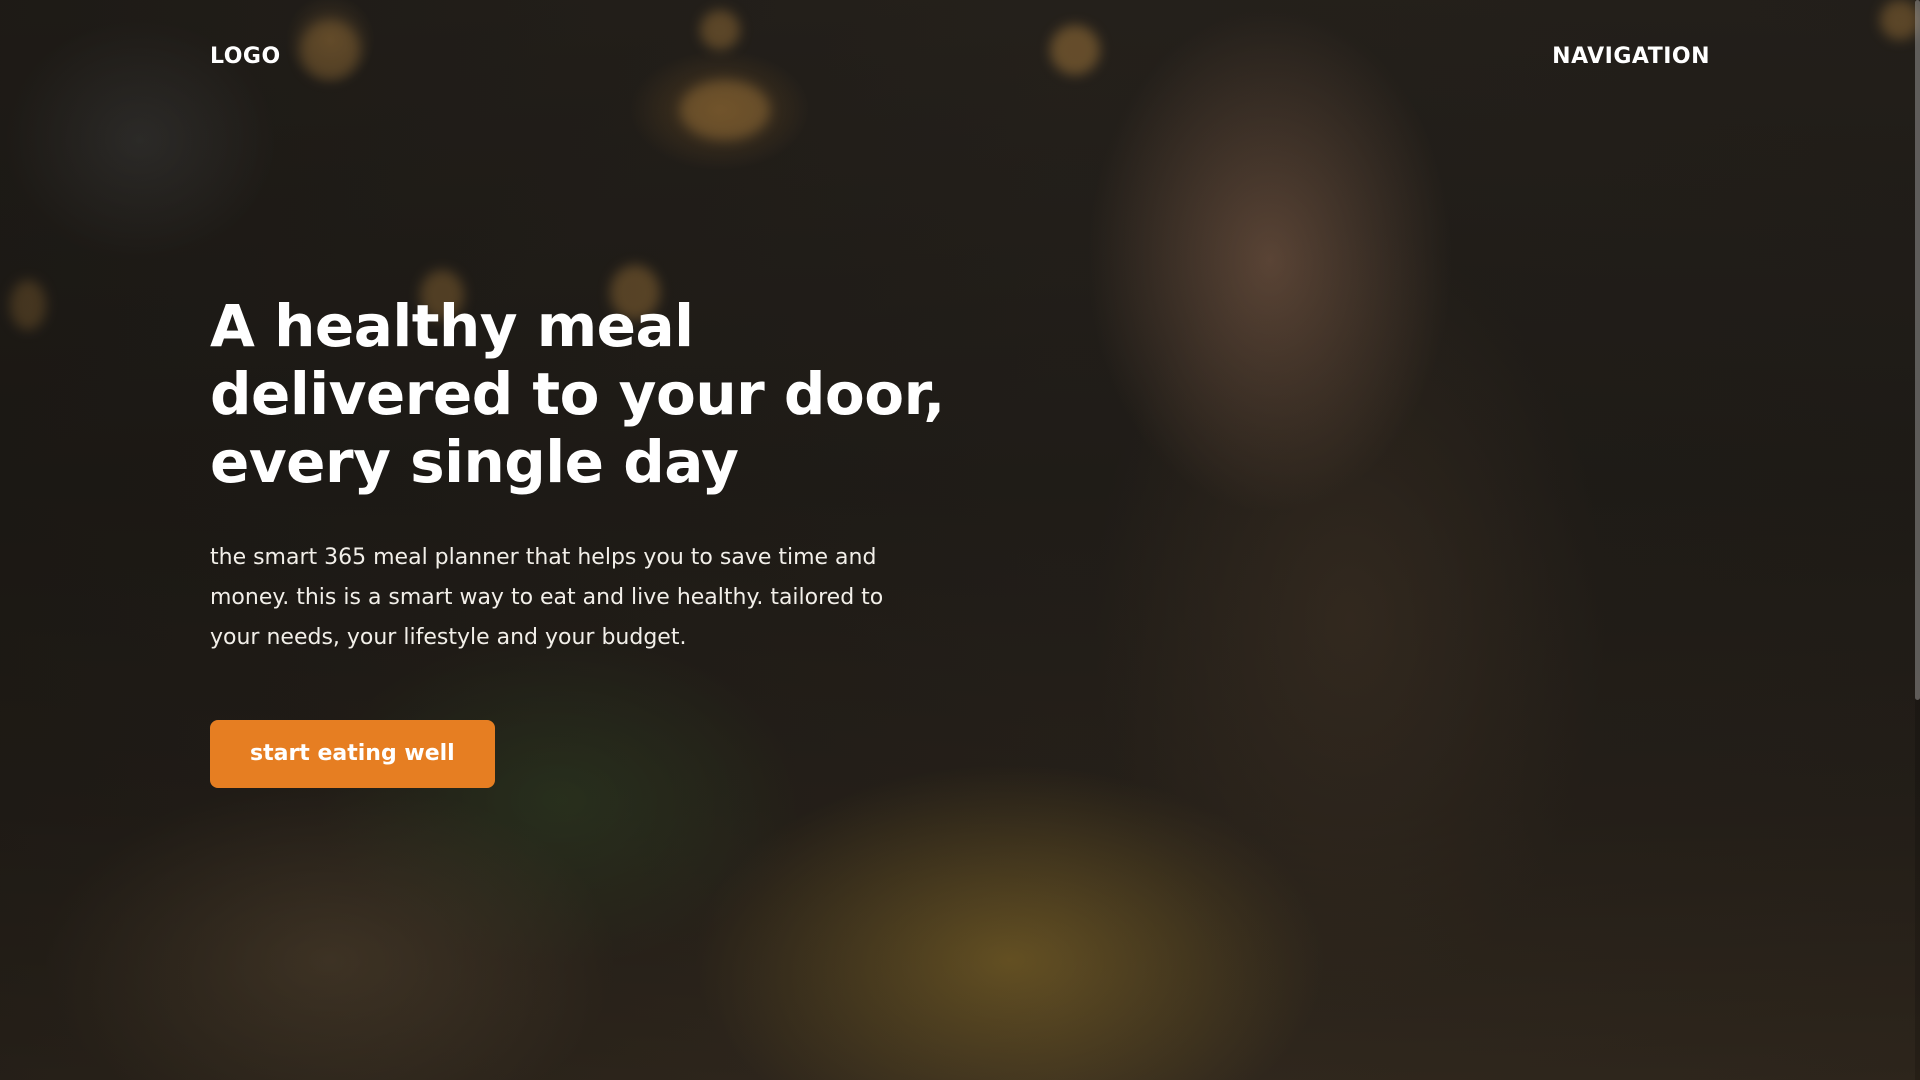  What do you see at coordinates (1631, 56) in the screenshot?
I see `navigation-link: NAVIGATION` at bounding box center [1631, 56].